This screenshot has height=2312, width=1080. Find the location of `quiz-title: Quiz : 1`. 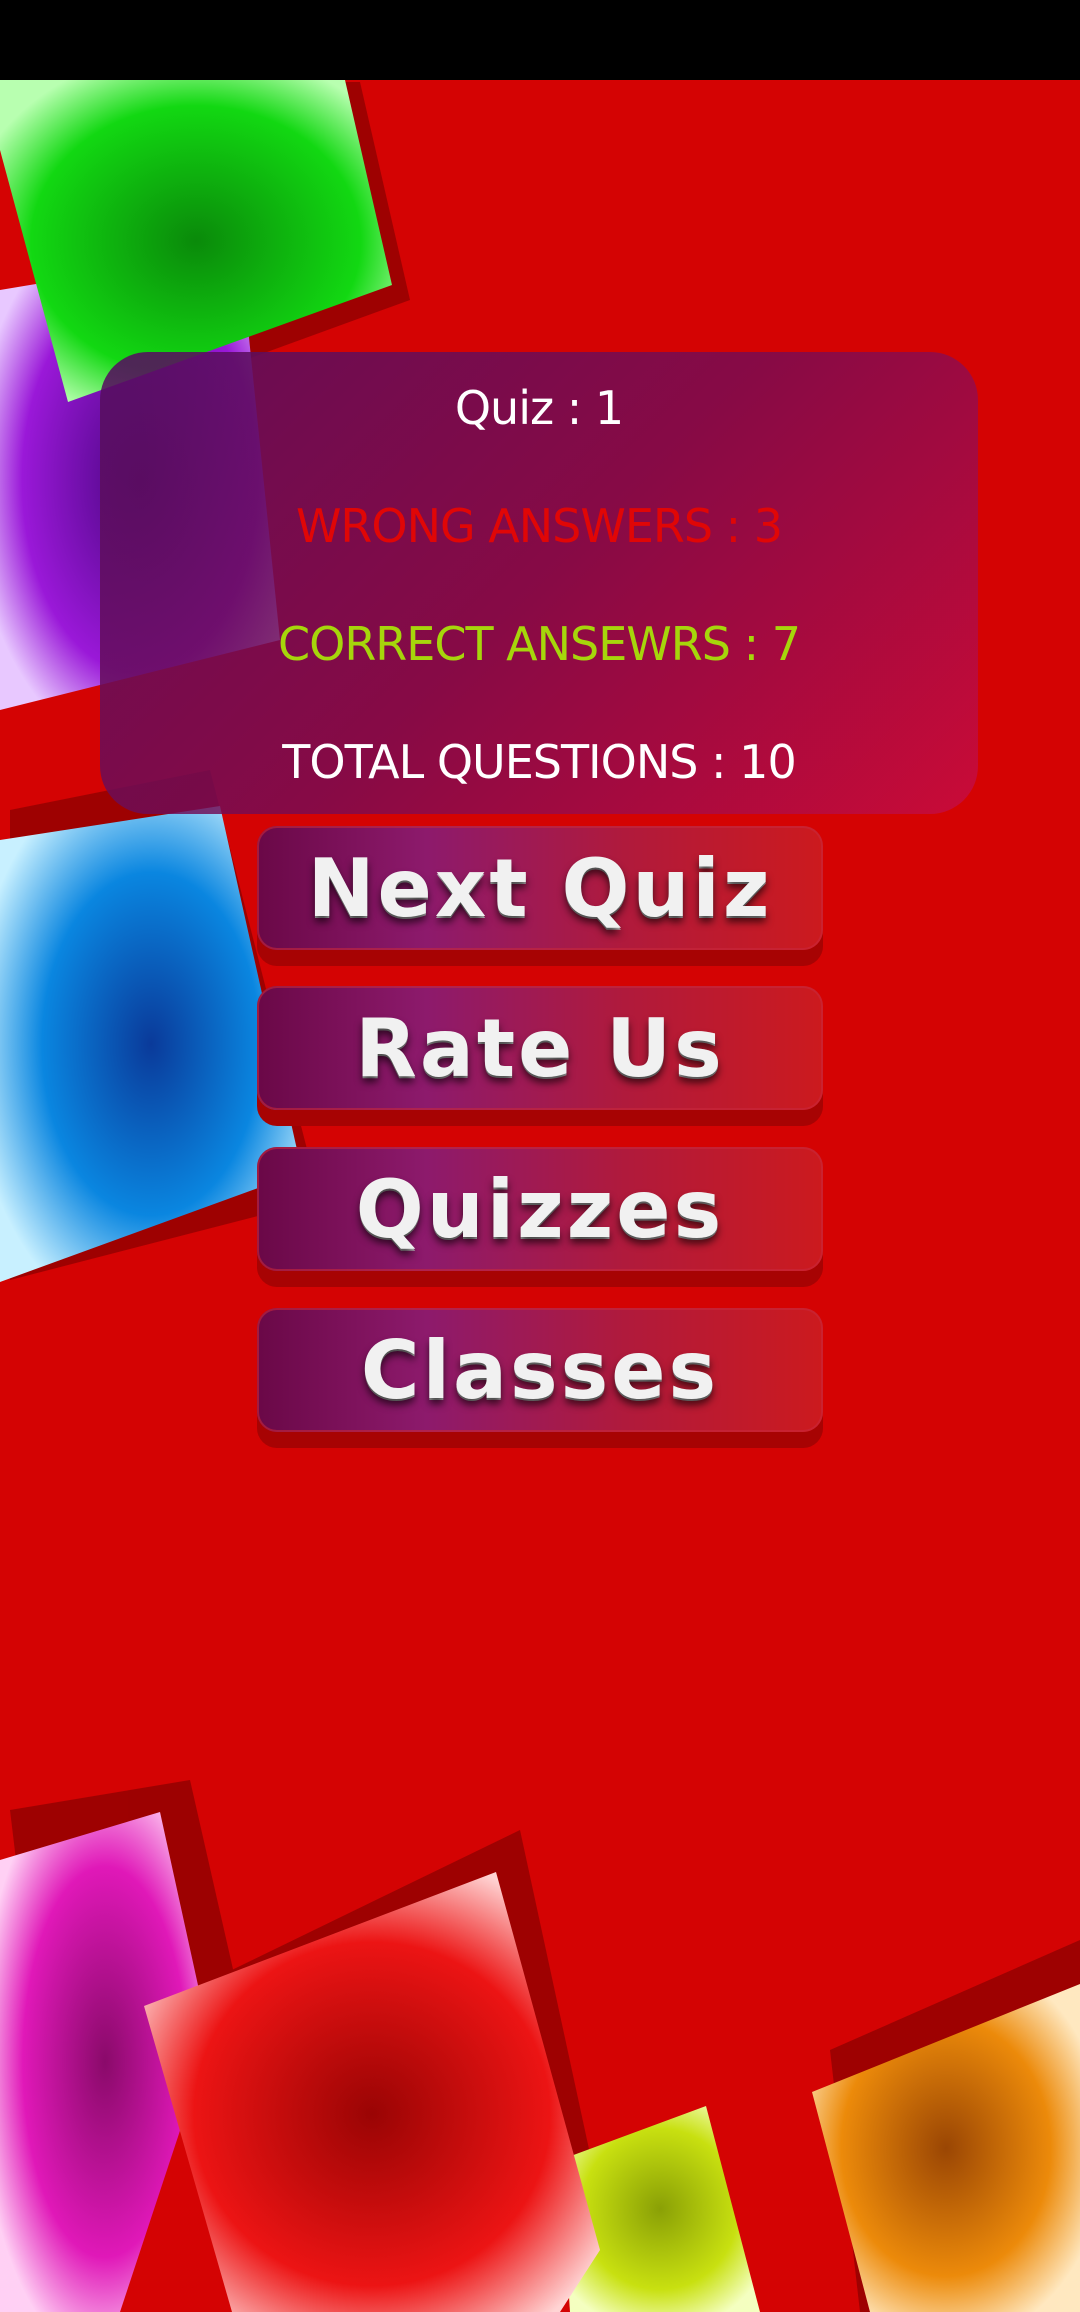

quiz-title: Quiz : 1 is located at coordinates (539, 408).